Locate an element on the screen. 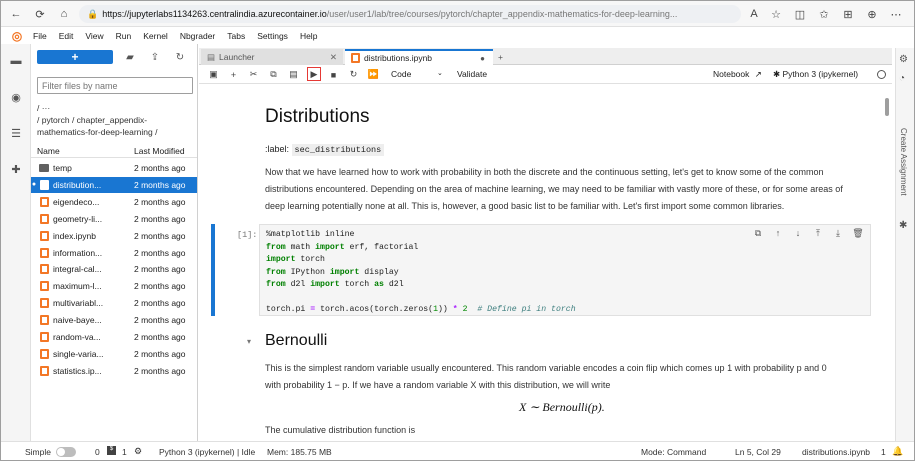 The width and height of the screenshot is (915, 461). running-icon: ◉ is located at coordinates (16, 97).